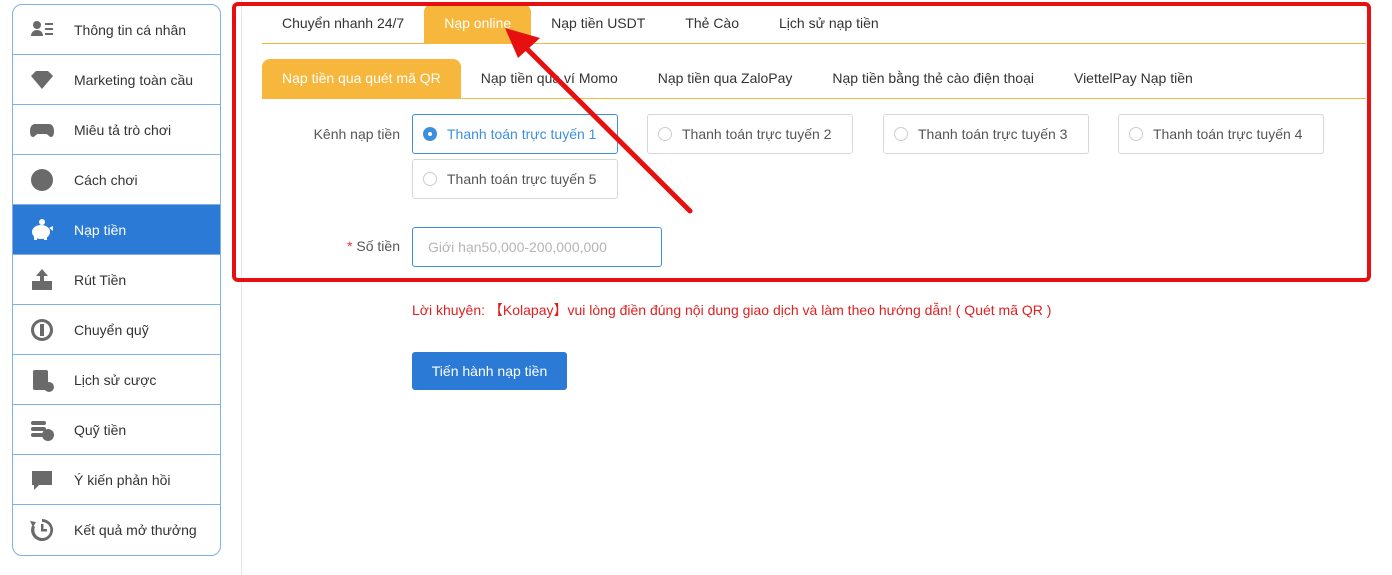 The width and height of the screenshot is (1392, 575). Describe the element at coordinates (522, 179) in the screenshot. I see `channel-option-label: Thanh toán trực tuyến 5` at that location.